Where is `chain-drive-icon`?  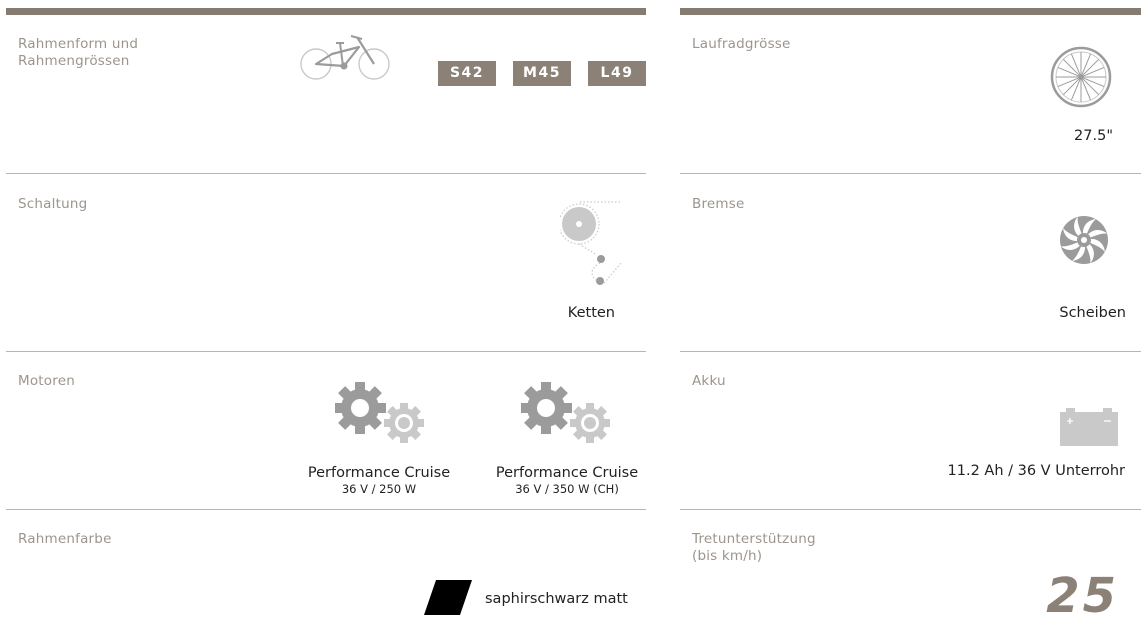 chain-drive-icon is located at coordinates (591, 243).